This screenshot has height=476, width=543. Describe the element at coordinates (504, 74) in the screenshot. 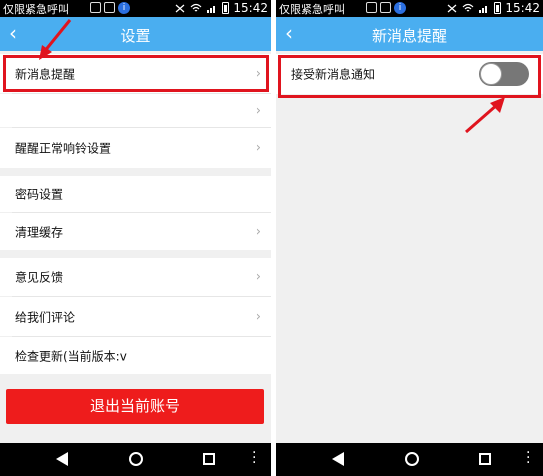

I see `notification-toggle` at that location.